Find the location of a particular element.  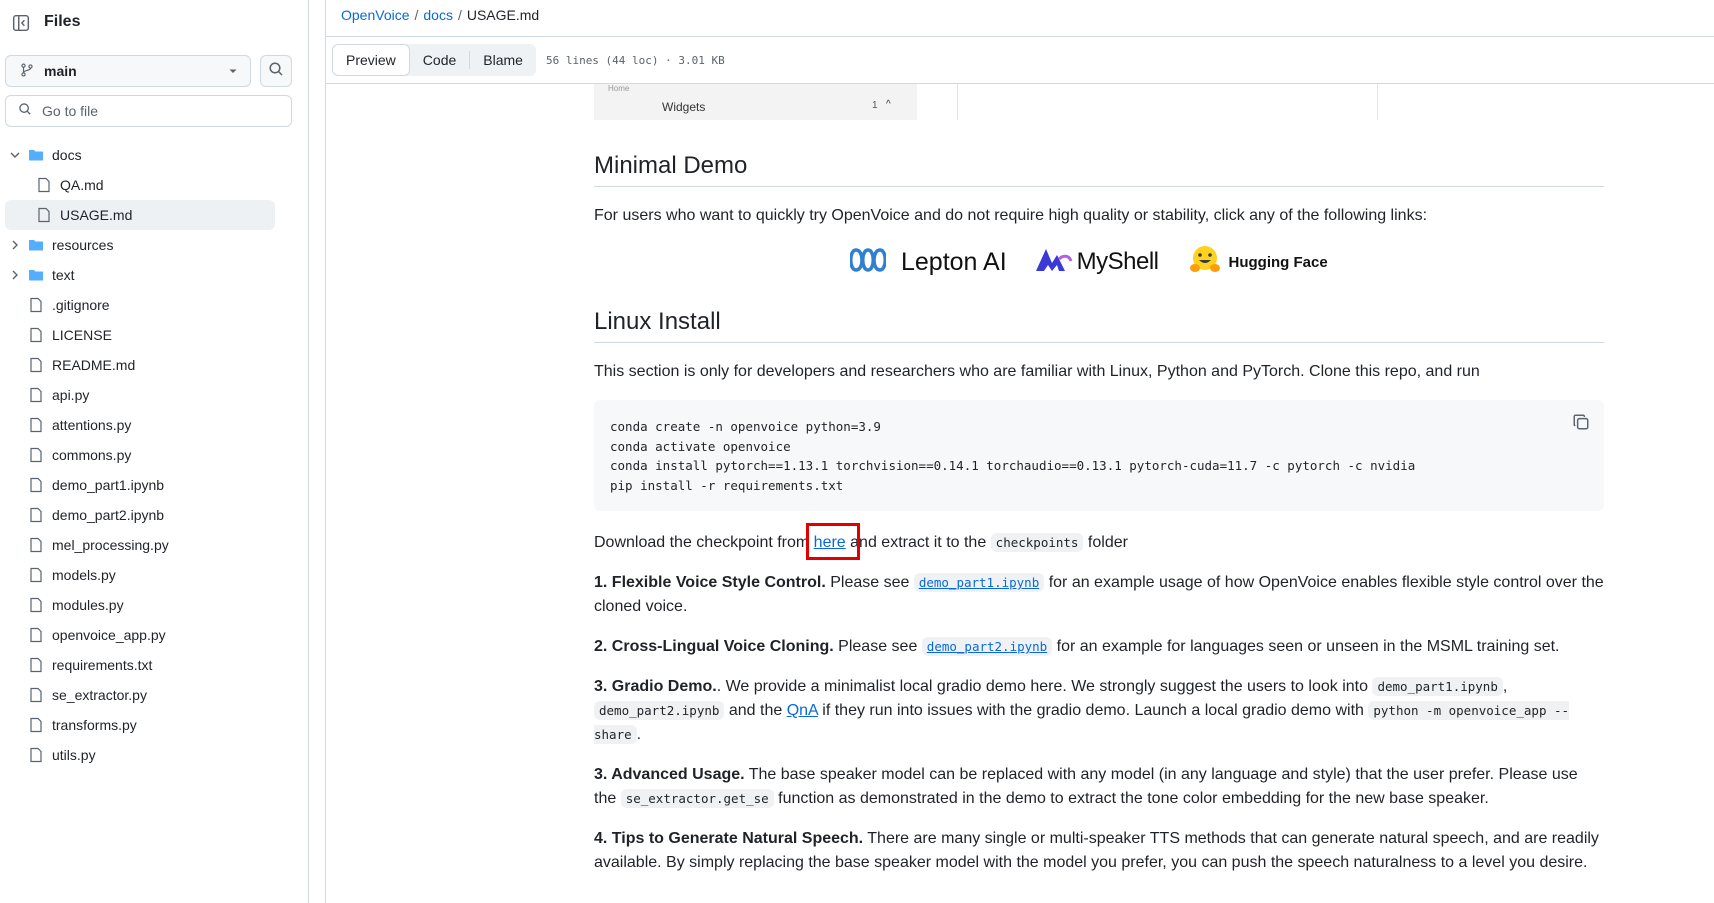

tree-item-readme: README.md is located at coordinates (140, 365).